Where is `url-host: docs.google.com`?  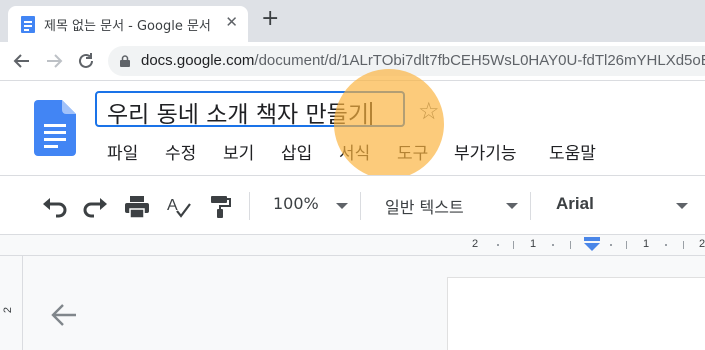 url-host: docs.google.com is located at coordinates (198, 60).